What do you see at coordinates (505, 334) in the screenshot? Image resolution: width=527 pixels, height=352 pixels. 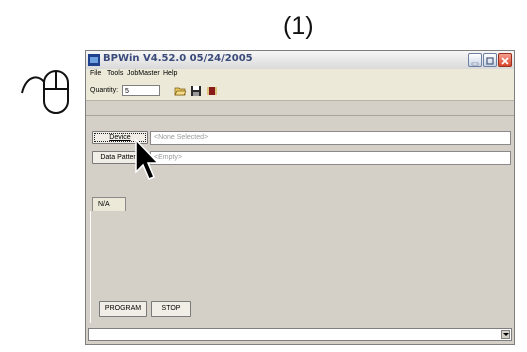 I see `dropdown-arrow-icon` at bounding box center [505, 334].